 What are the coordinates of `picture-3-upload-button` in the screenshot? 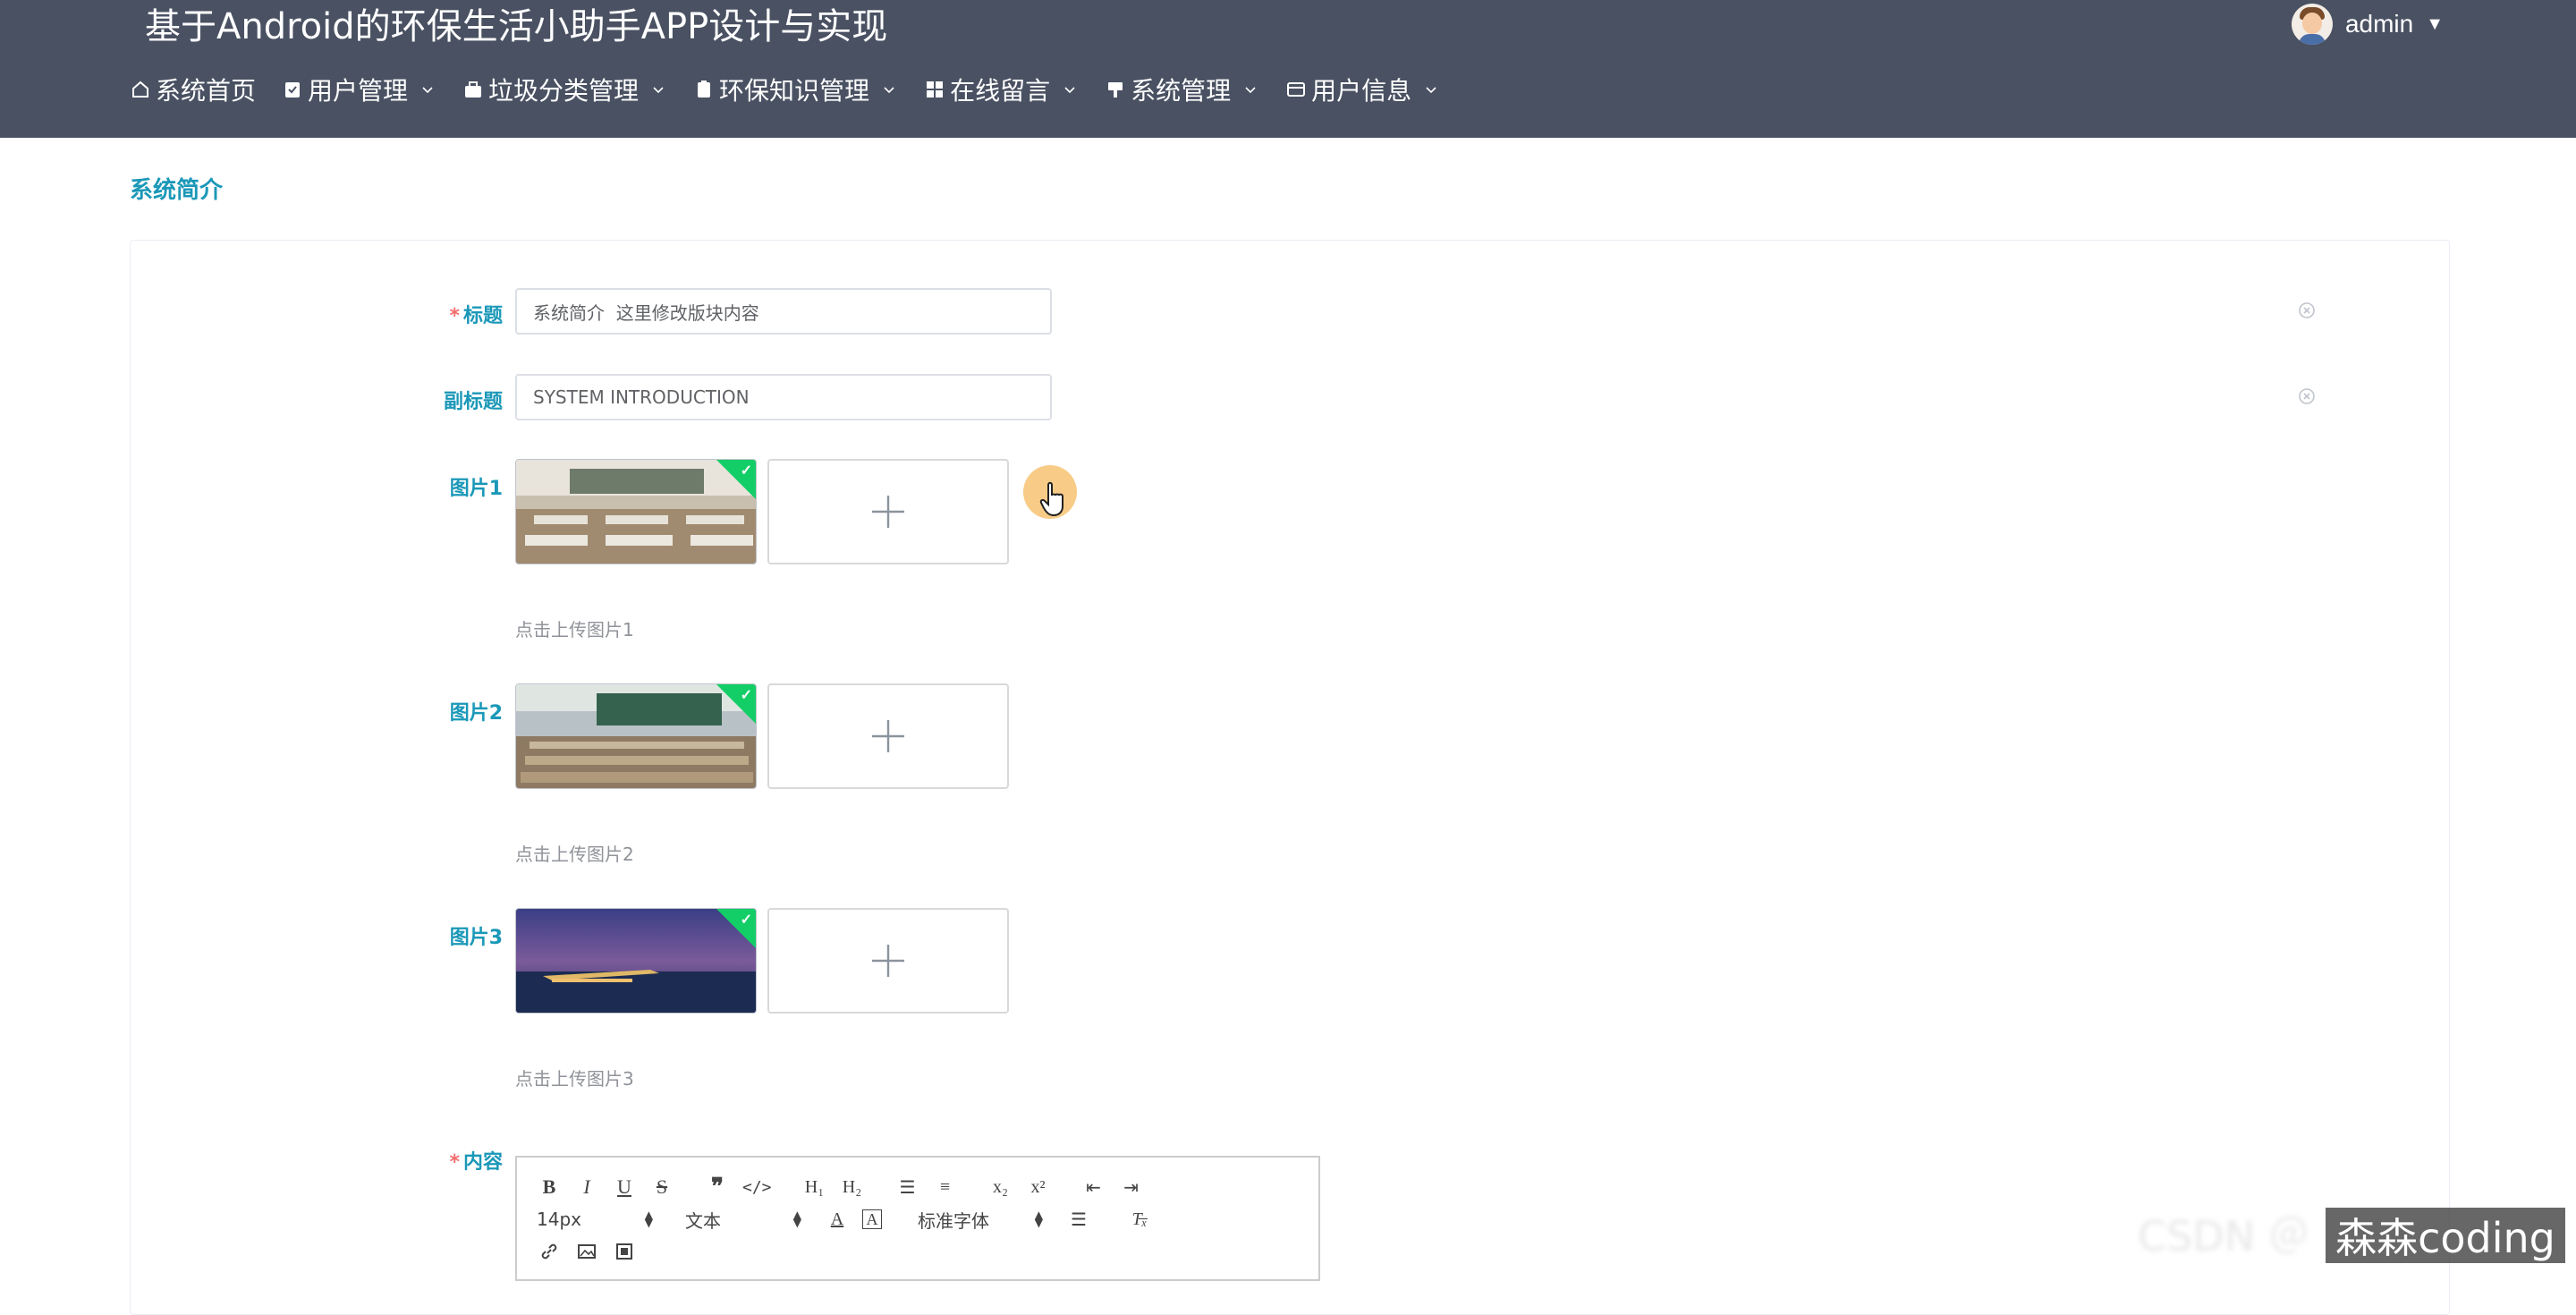 It's located at (888, 961).